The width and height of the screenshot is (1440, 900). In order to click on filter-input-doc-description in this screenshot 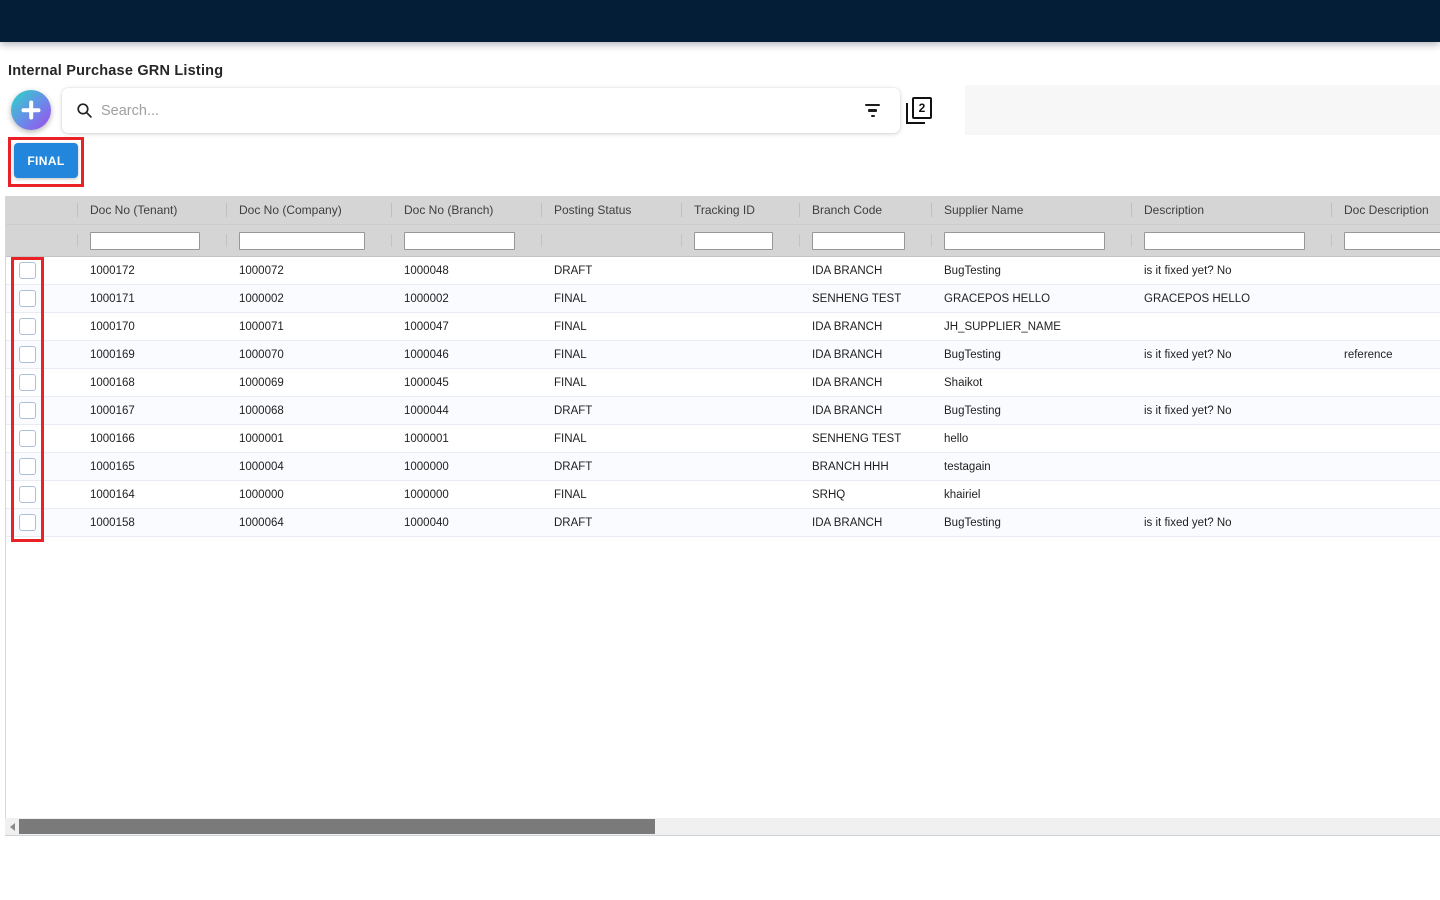, I will do `click(1392, 240)`.